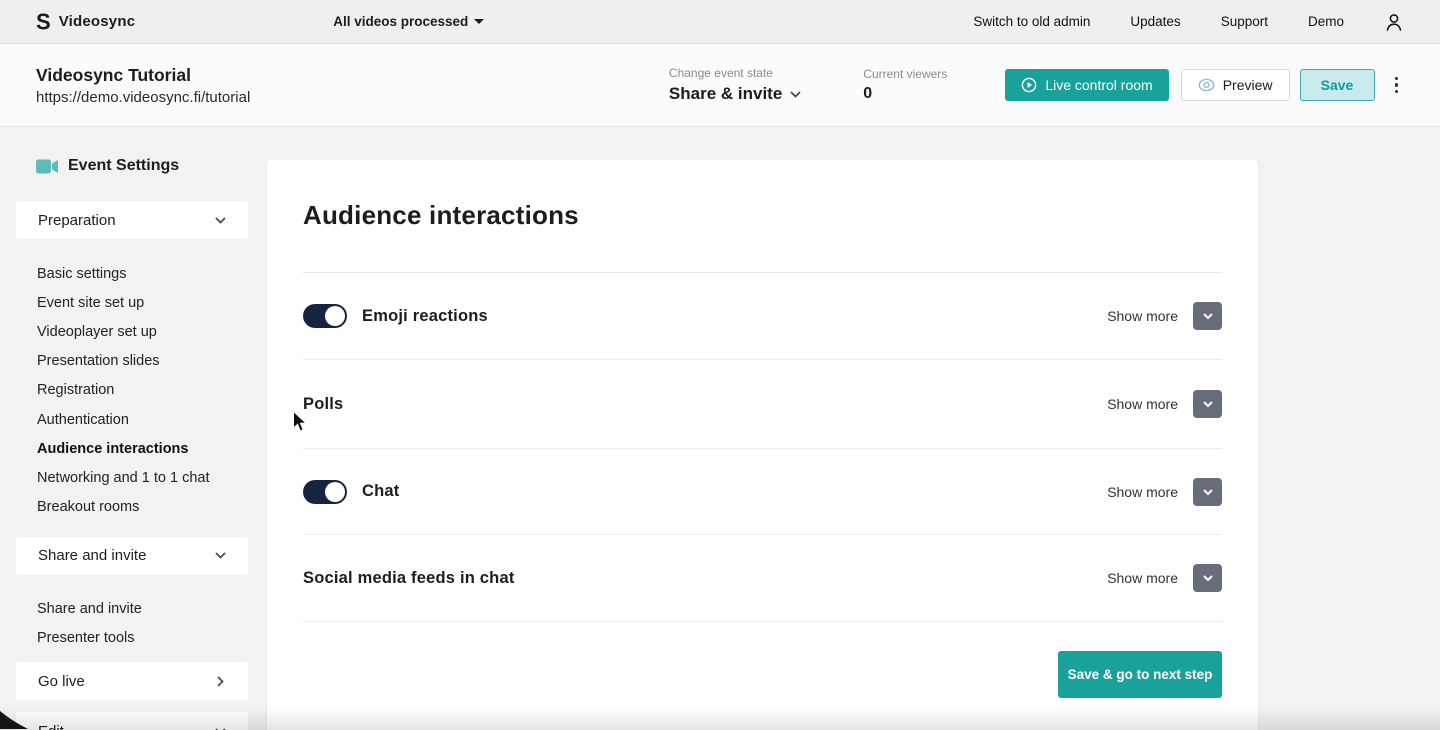 The image size is (1440, 730). Describe the element at coordinates (1140, 674) in the screenshot. I see `save-and-next-step-button: Save & go to next step` at that location.